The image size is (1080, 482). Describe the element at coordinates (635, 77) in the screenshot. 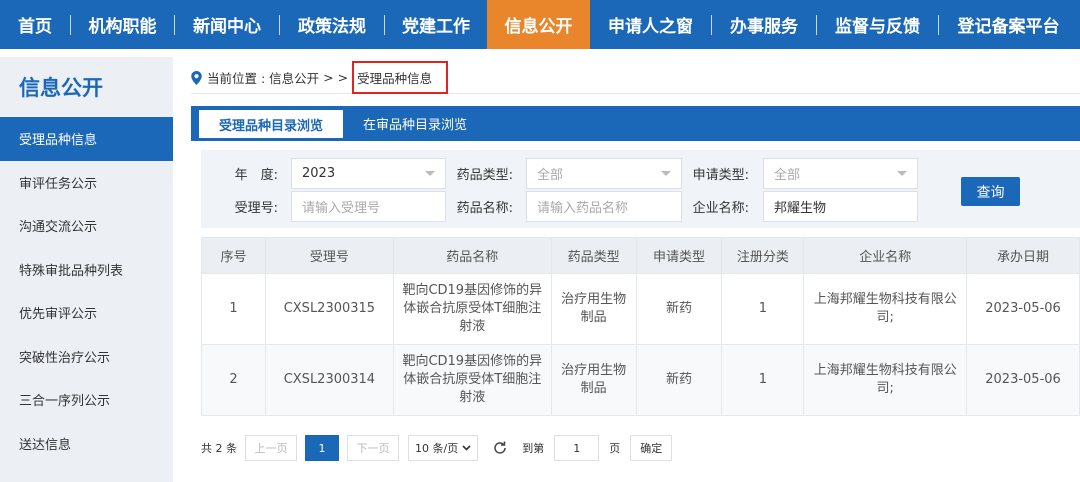

I see `breadcrumb: 当前位置 : 信息公开 > > 受理品种信息` at that location.